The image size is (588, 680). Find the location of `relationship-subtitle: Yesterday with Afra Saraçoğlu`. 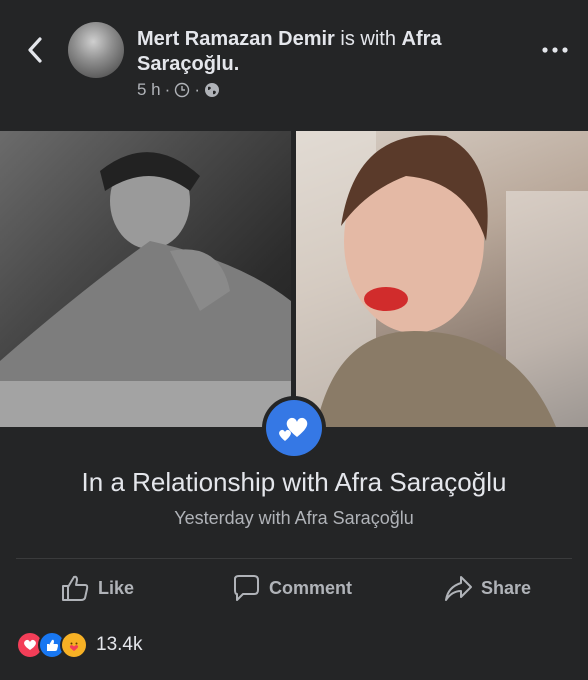

relationship-subtitle: Yesterday with Afra Saraçoğlu is located at coordinates (294, 518).